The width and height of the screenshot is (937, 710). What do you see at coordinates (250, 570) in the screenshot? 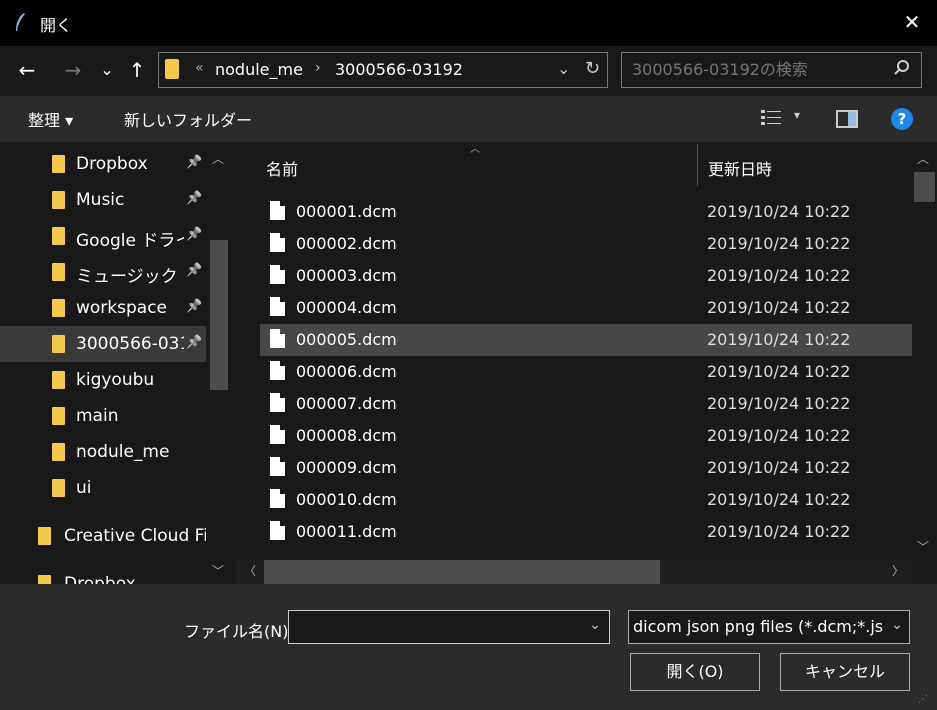
I see `scroll-left-icon: 〈` at bounding box center [250, 570].